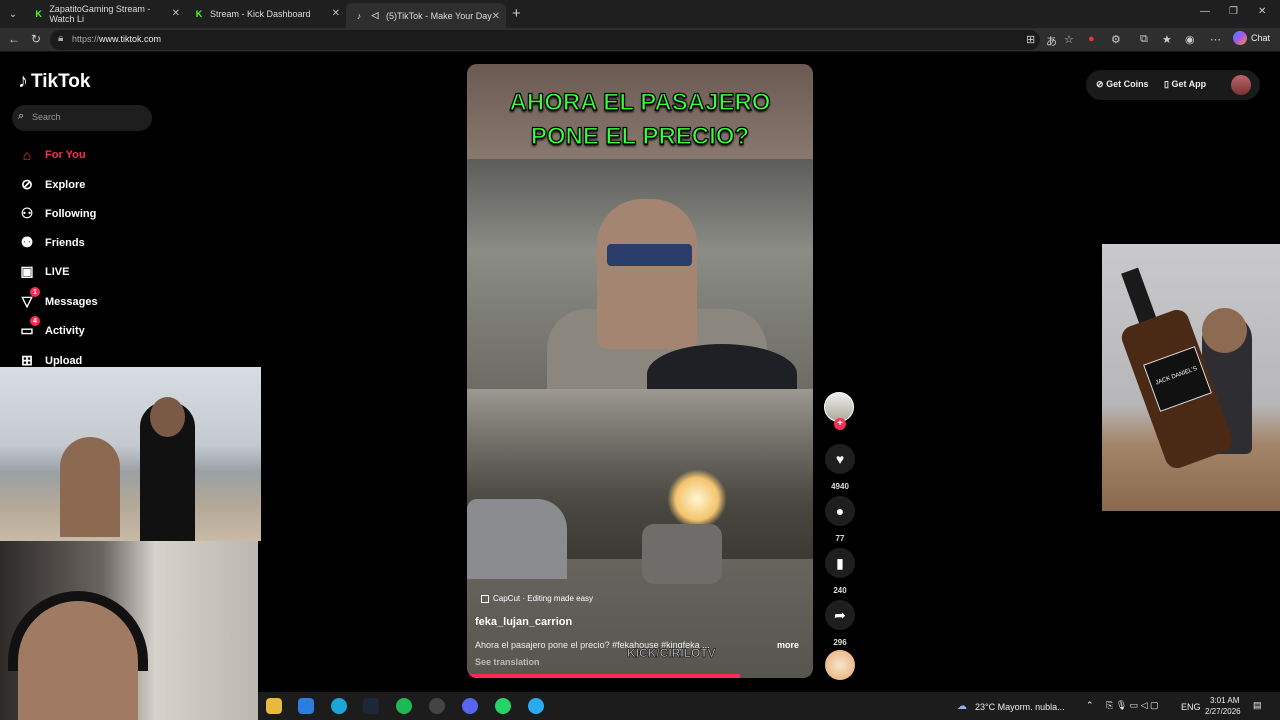 The width and height of the screenshot is (1280, 720). I want to click on tab-tiktok: ♪ ◁ (5)TikTok - Make Your Day ✕, so click(426, 15).